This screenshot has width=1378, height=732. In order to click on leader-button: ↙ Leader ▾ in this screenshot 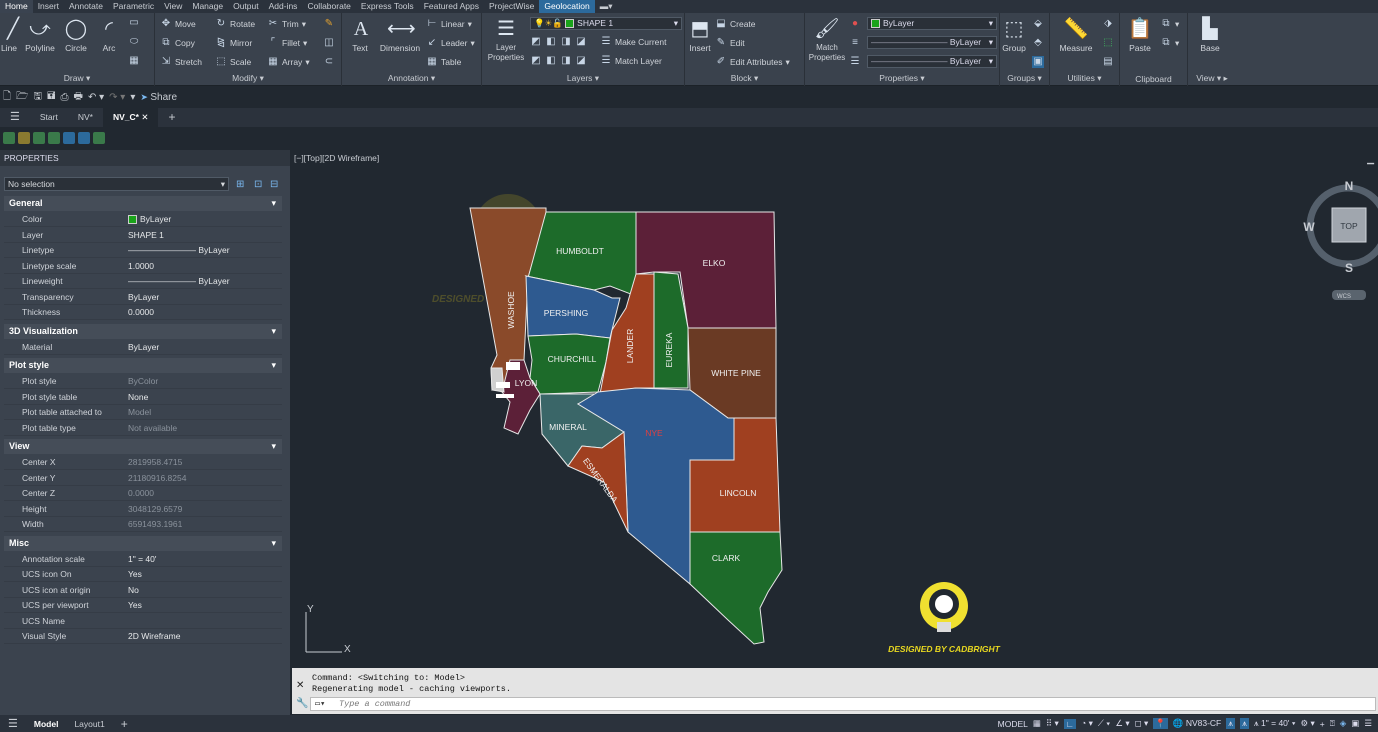, I will do `click(450, 43)`.